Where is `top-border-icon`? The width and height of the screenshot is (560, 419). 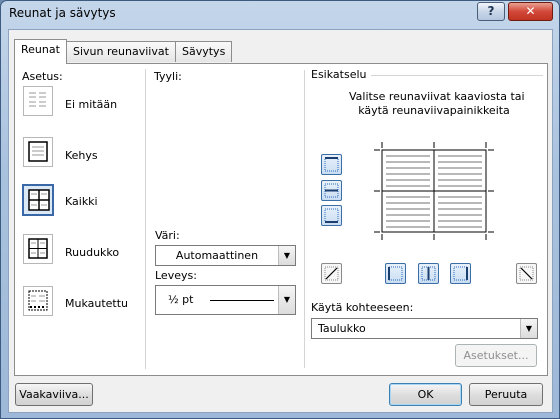 top-border-icon is located at coordinates (331, 164).